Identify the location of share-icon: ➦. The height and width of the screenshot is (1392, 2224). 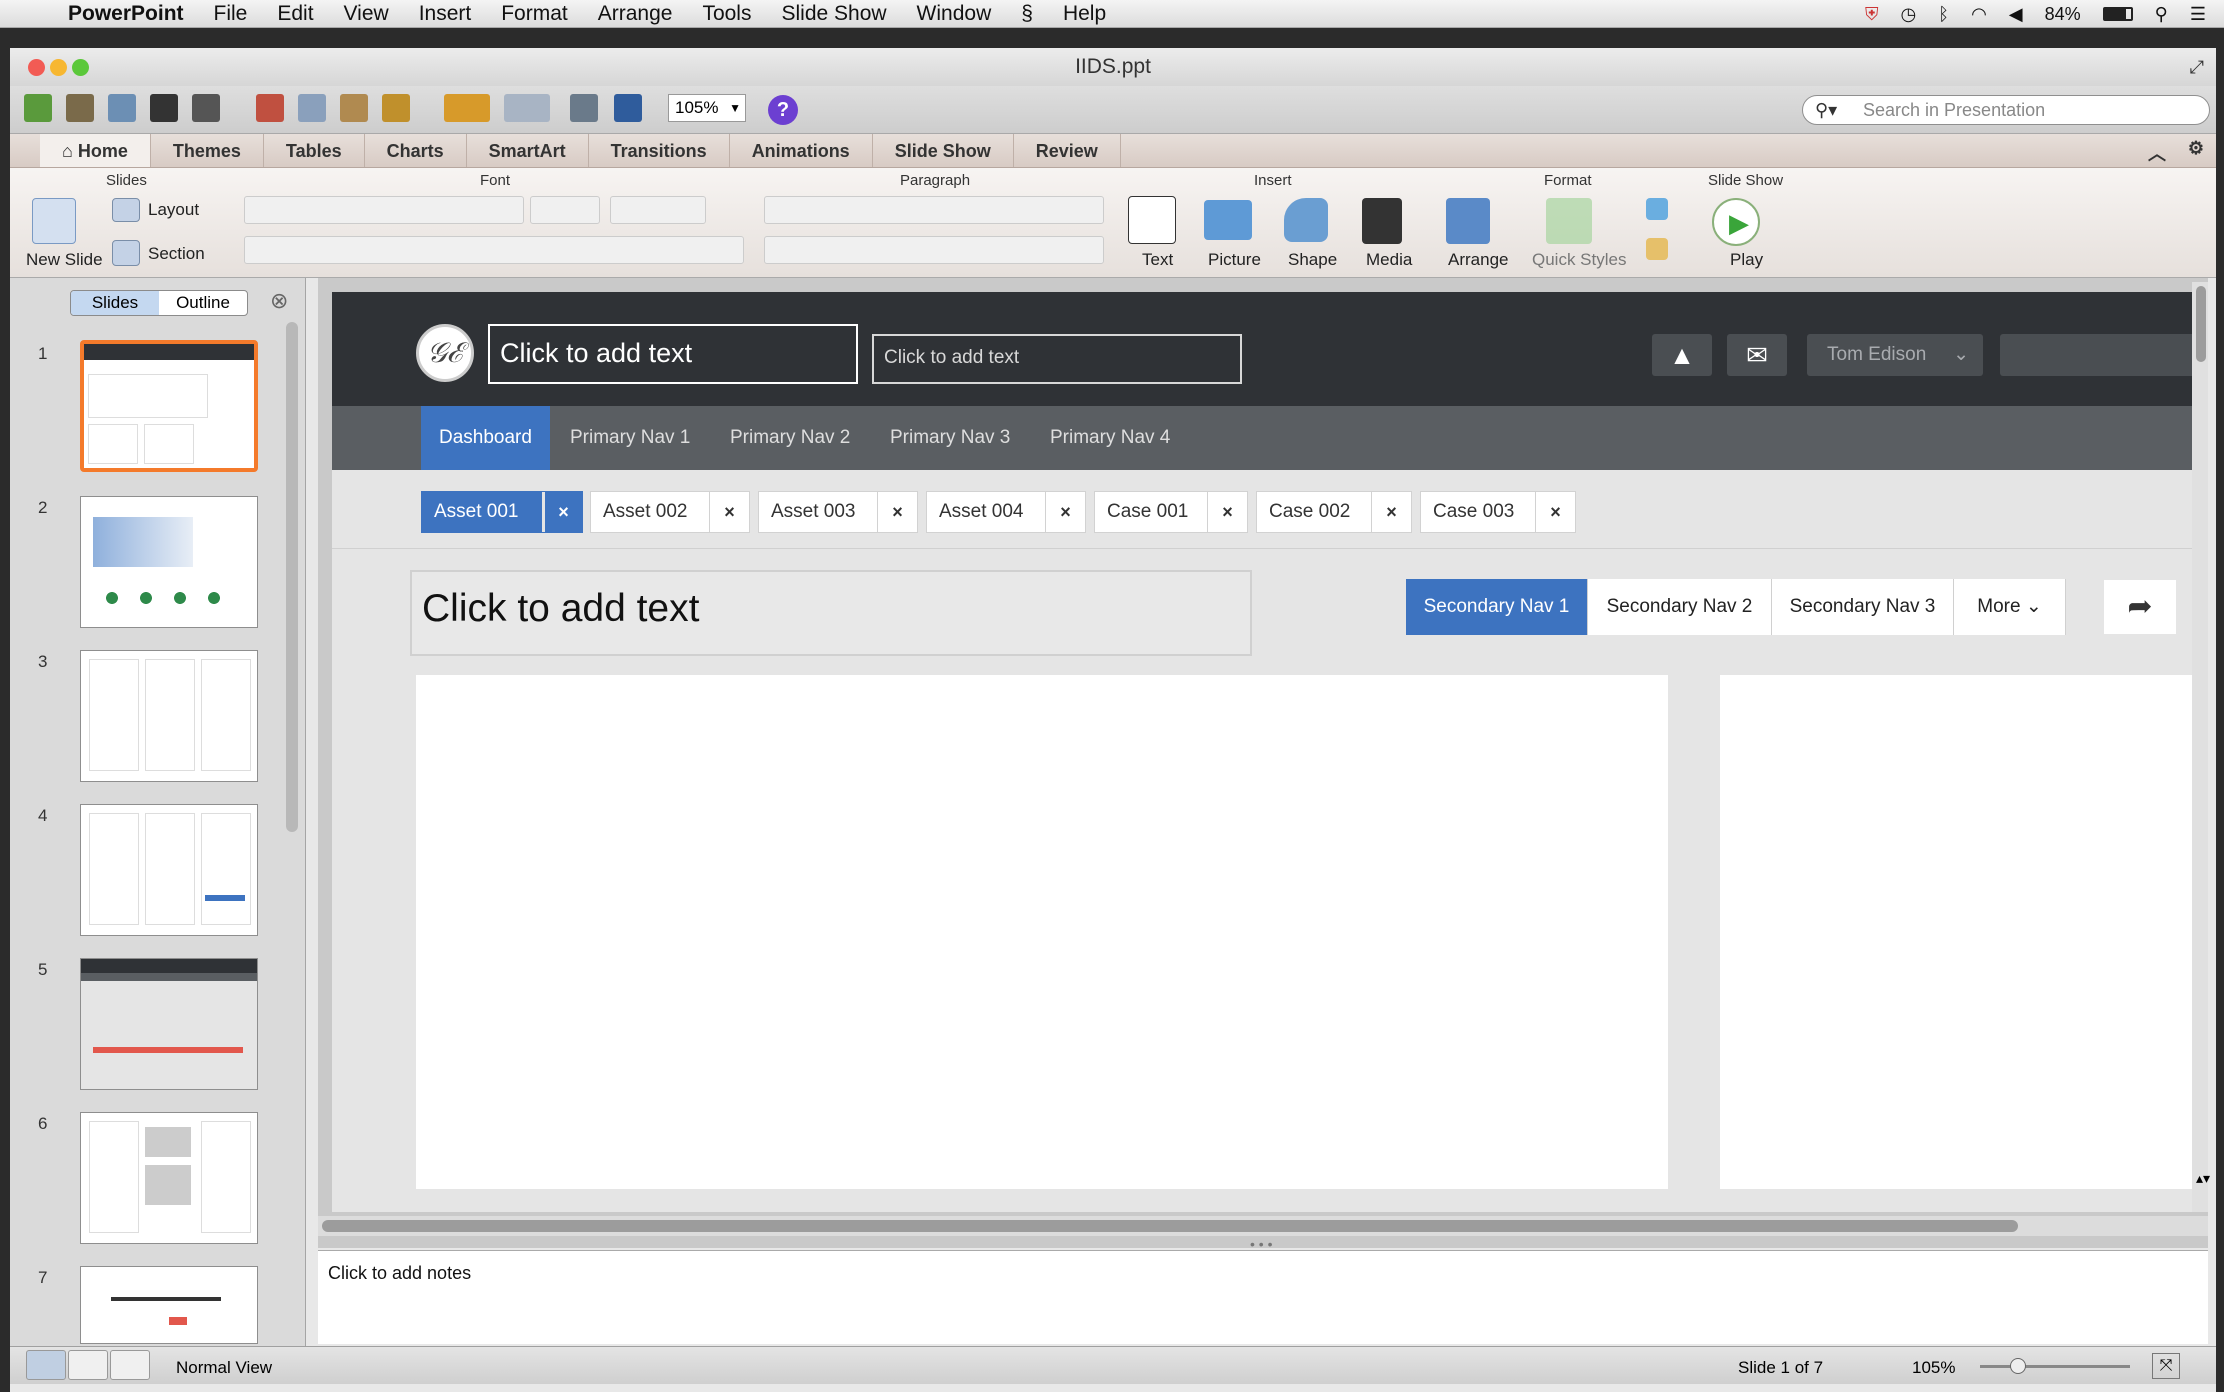
(2140, 607).